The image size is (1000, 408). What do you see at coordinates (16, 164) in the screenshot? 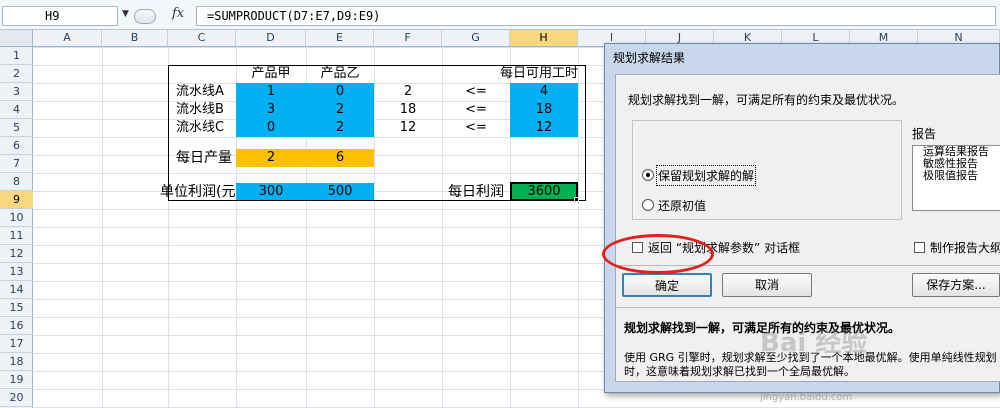
I see `row-header-7: 7` at bounding box center [16, 164].